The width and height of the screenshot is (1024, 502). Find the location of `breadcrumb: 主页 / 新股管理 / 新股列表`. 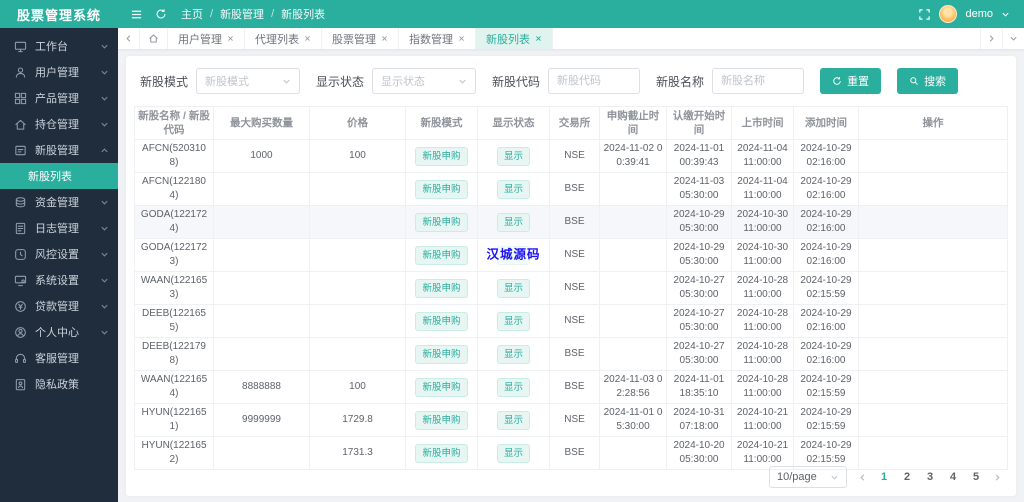

breadcrumb: 主页 / 新股管理 / 新股列表 is located at coordinates (253, 14).